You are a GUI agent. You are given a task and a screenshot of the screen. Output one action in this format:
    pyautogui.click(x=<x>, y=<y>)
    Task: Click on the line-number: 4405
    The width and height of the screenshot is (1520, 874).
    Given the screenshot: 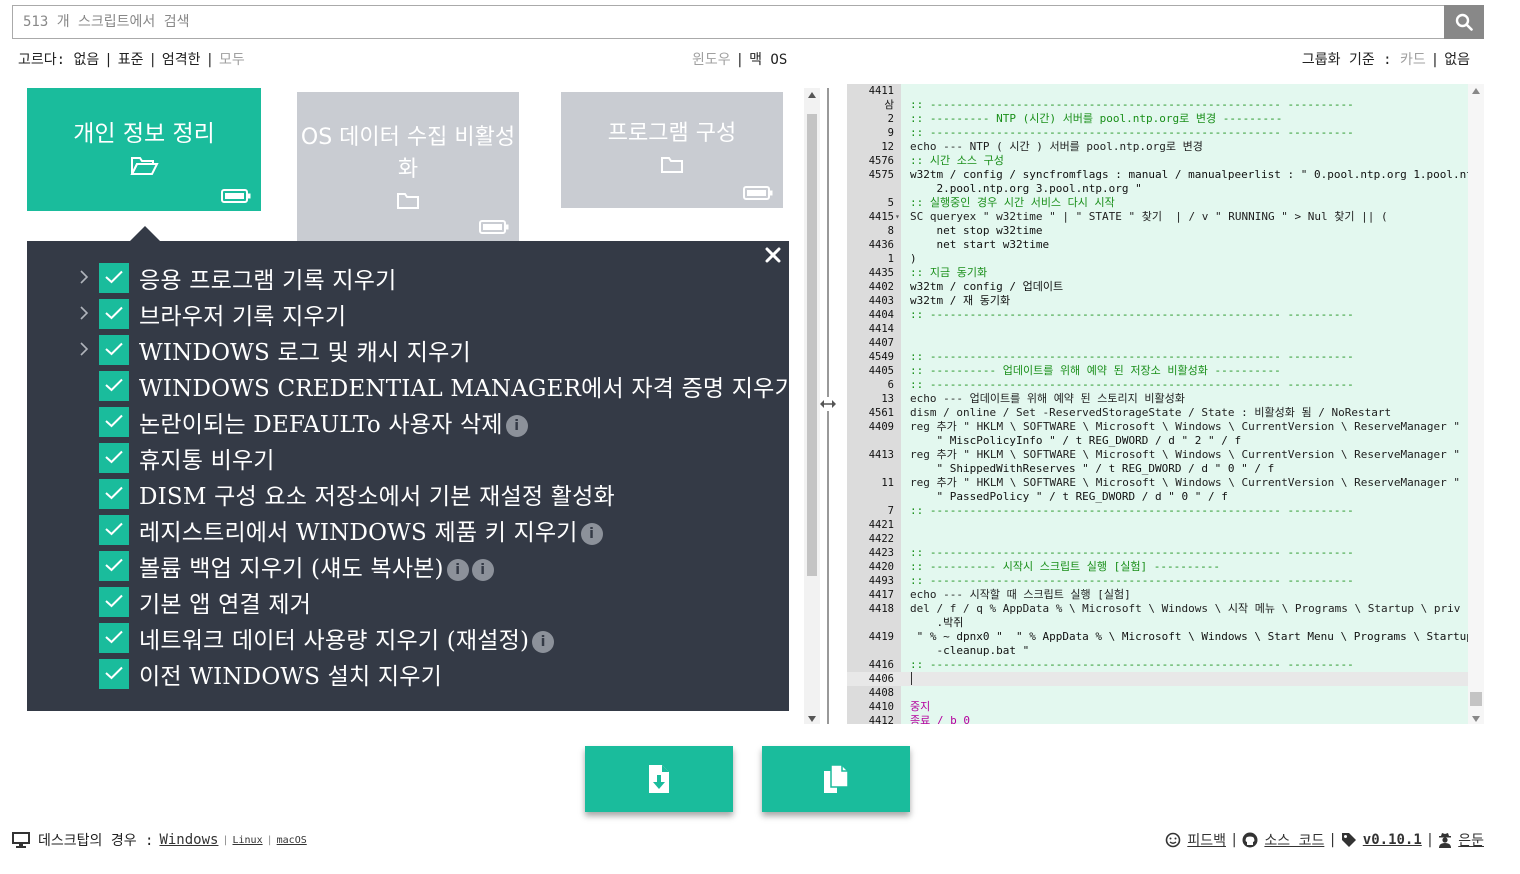 What is the action you would take?
    pyautogui.click(x=881, y=371)
    